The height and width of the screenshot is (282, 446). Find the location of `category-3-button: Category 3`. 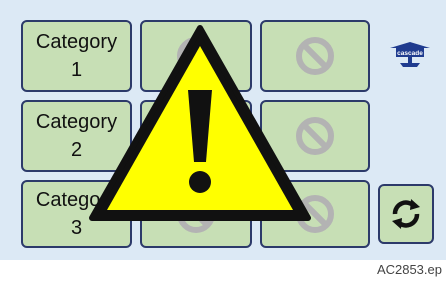

category-3-button: Category 3 is located at coordinates (76, 214).